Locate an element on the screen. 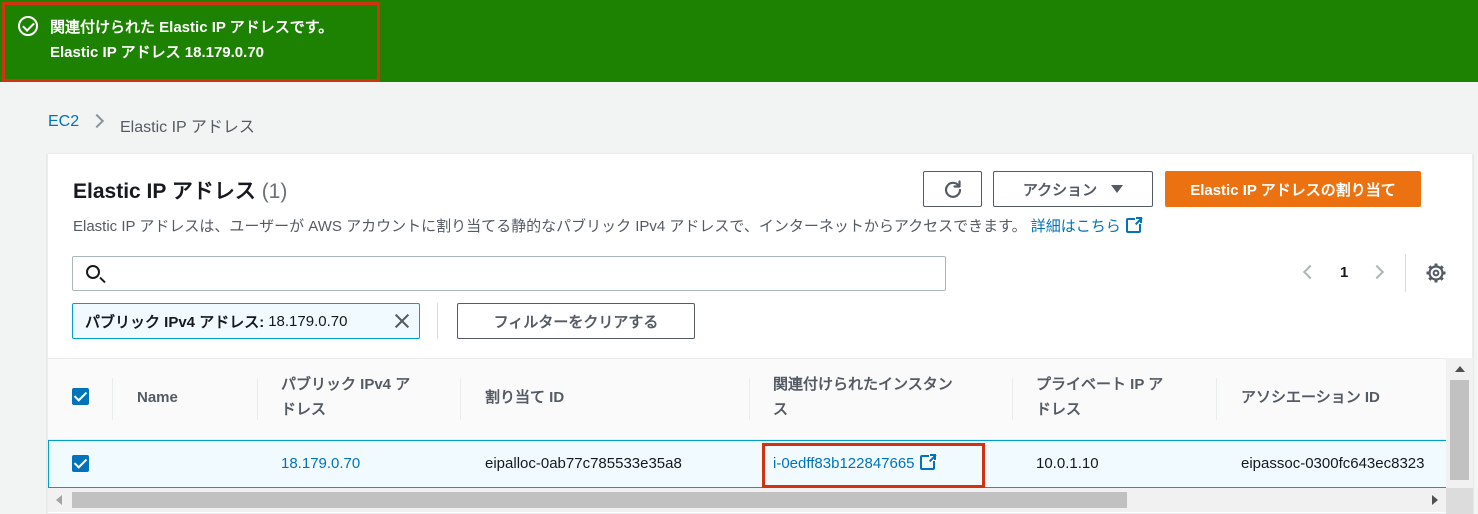  panel-title: Elastic IP アドレス (1) is located at coordinates (180, 190).